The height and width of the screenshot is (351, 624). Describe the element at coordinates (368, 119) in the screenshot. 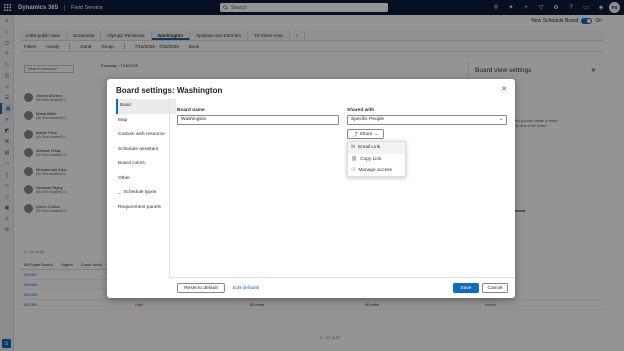

I see `shared-with-value: Specific People` at that location.